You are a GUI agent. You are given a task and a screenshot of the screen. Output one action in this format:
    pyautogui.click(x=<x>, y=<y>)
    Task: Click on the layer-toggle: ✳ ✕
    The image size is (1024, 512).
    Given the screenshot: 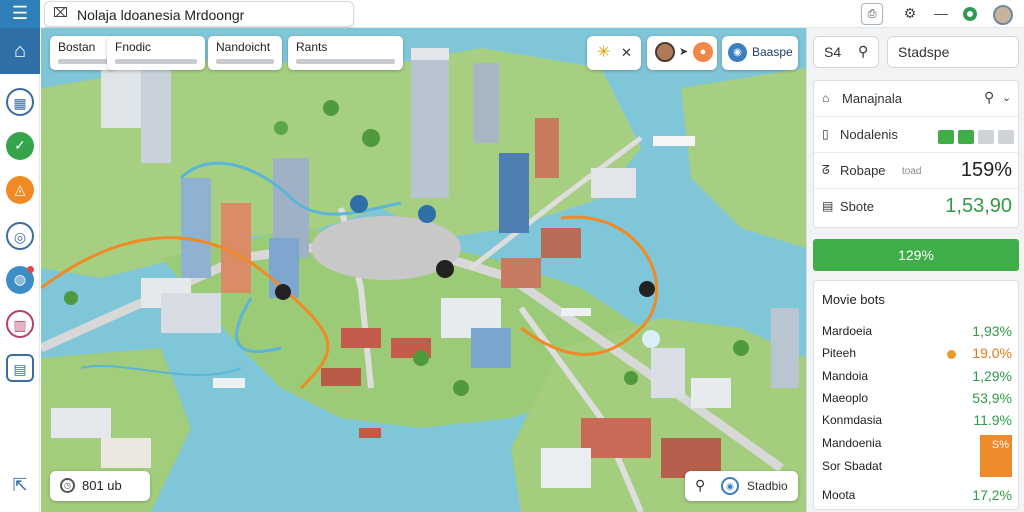 What is the action you would take?
    pyautogui.click(x=614, y=53)
    